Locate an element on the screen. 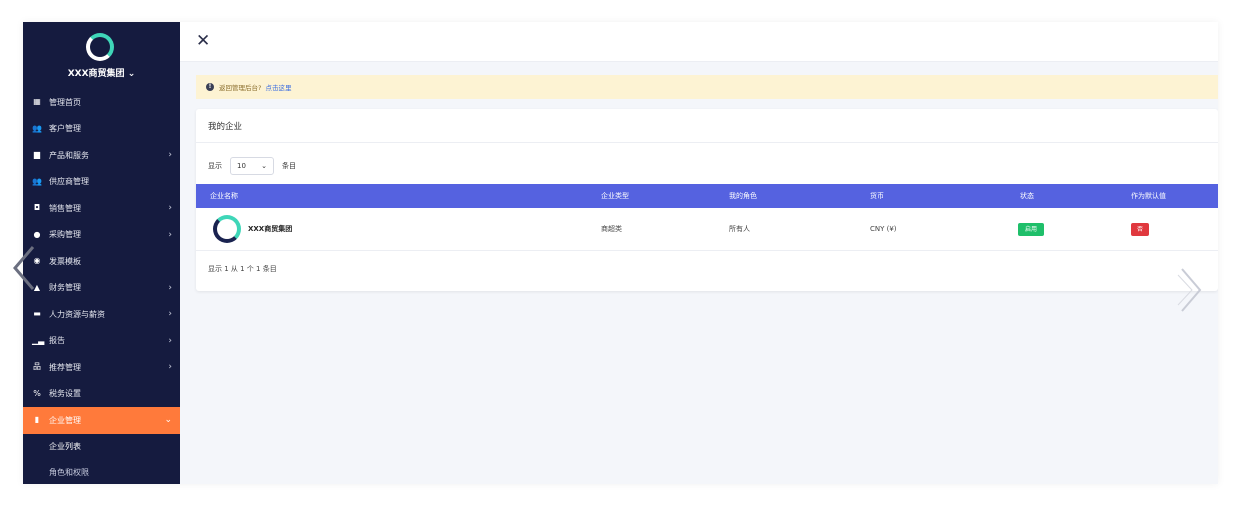 This screenshot has height=507, width=1241. sidebar-item-5: ● 采购管理 › is located at coordinates (101, 235).